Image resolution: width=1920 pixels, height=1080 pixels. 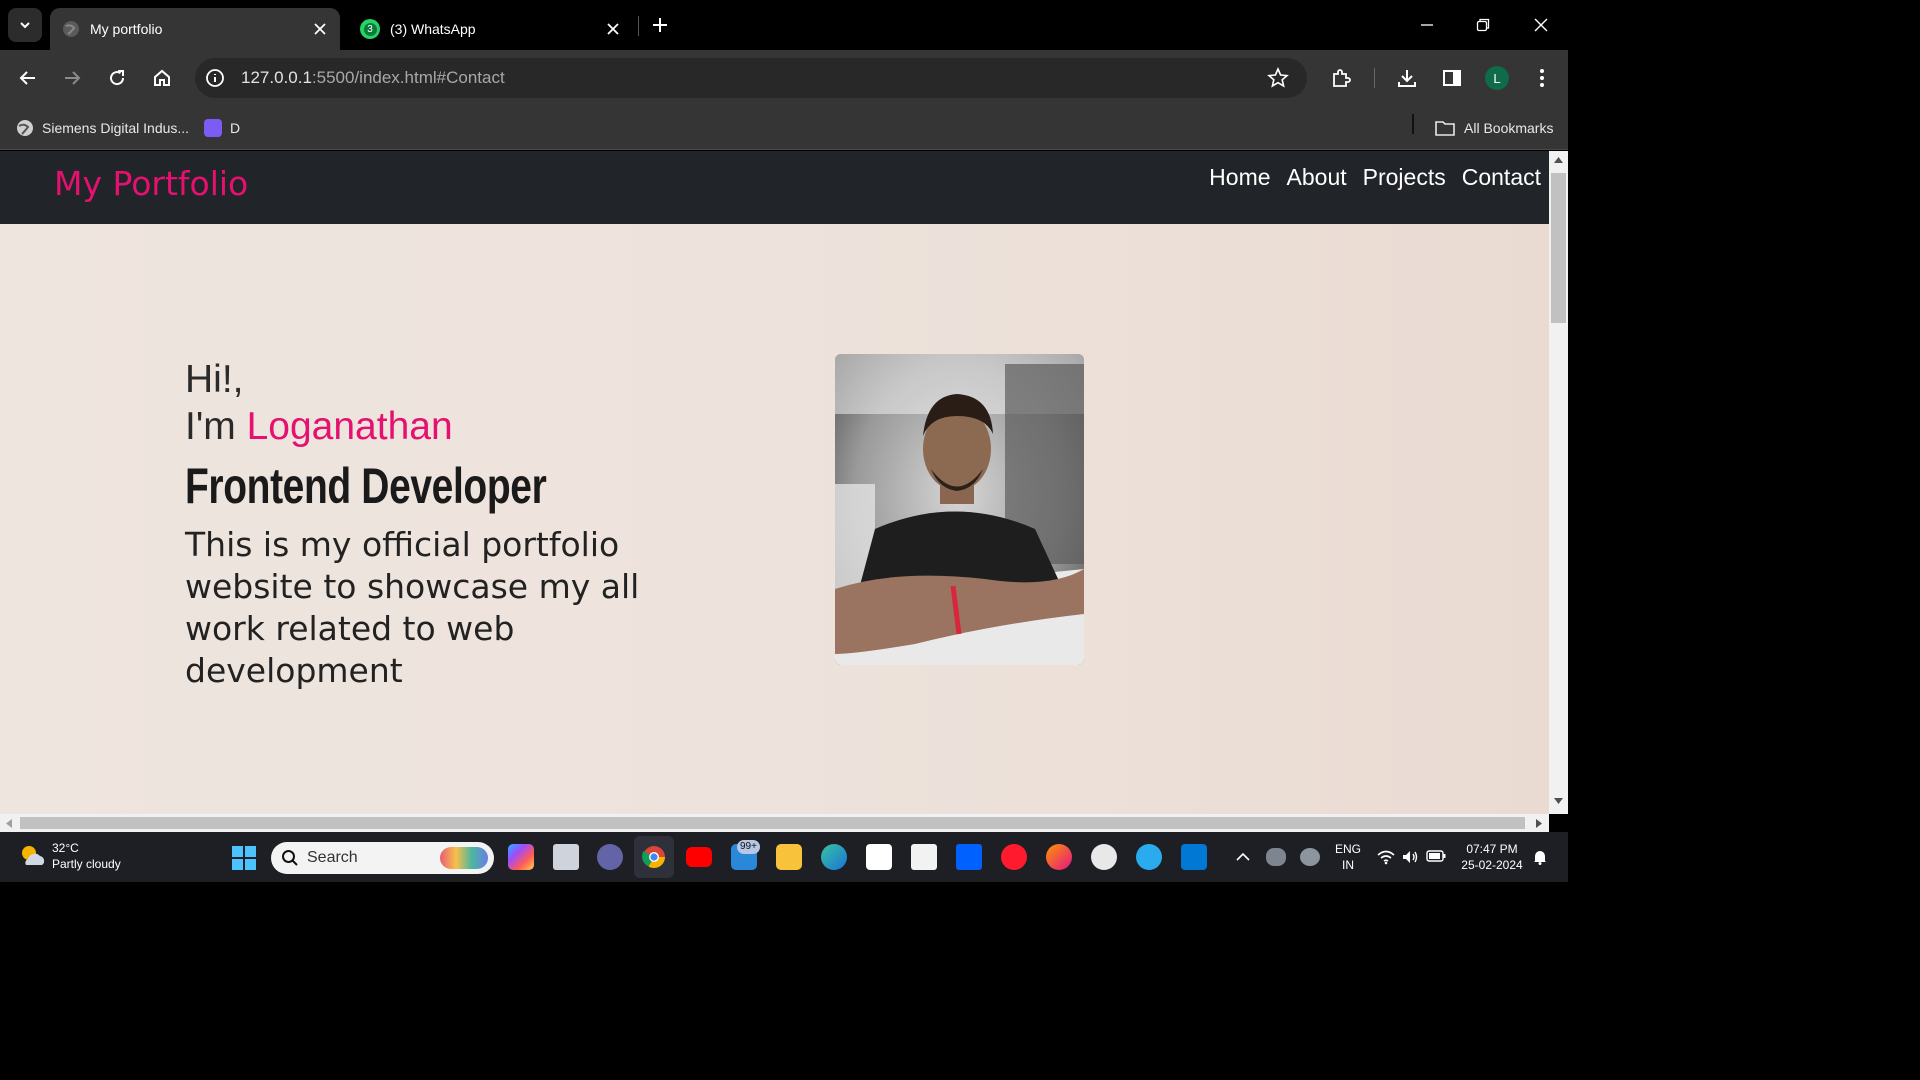 What do you see at coordinates (1348, 865) in the screenshot?
I see `language-region: IN` at bounding box center [1348, 865].